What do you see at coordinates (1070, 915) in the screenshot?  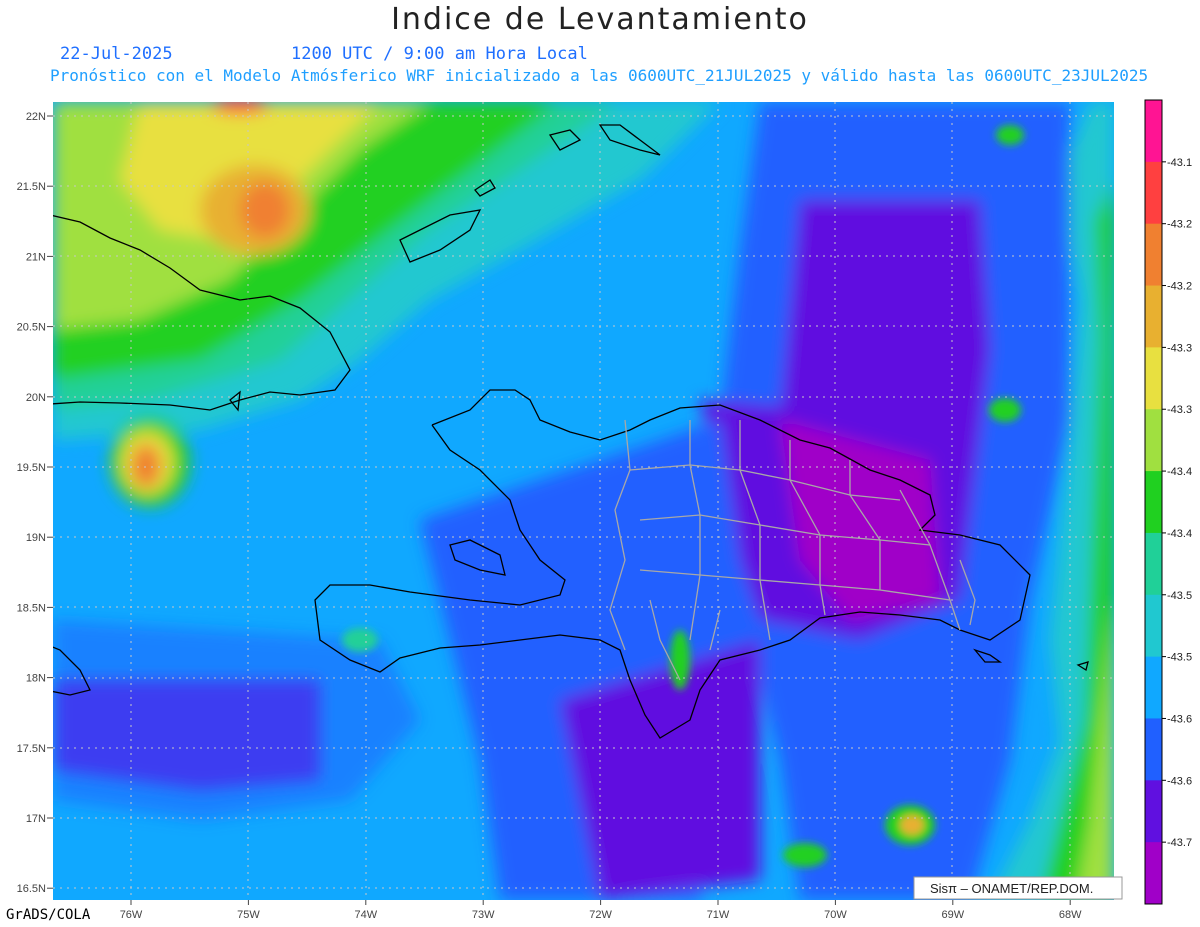 I see `lon-tick-label: 68W` at bounding box center [1070, 915].